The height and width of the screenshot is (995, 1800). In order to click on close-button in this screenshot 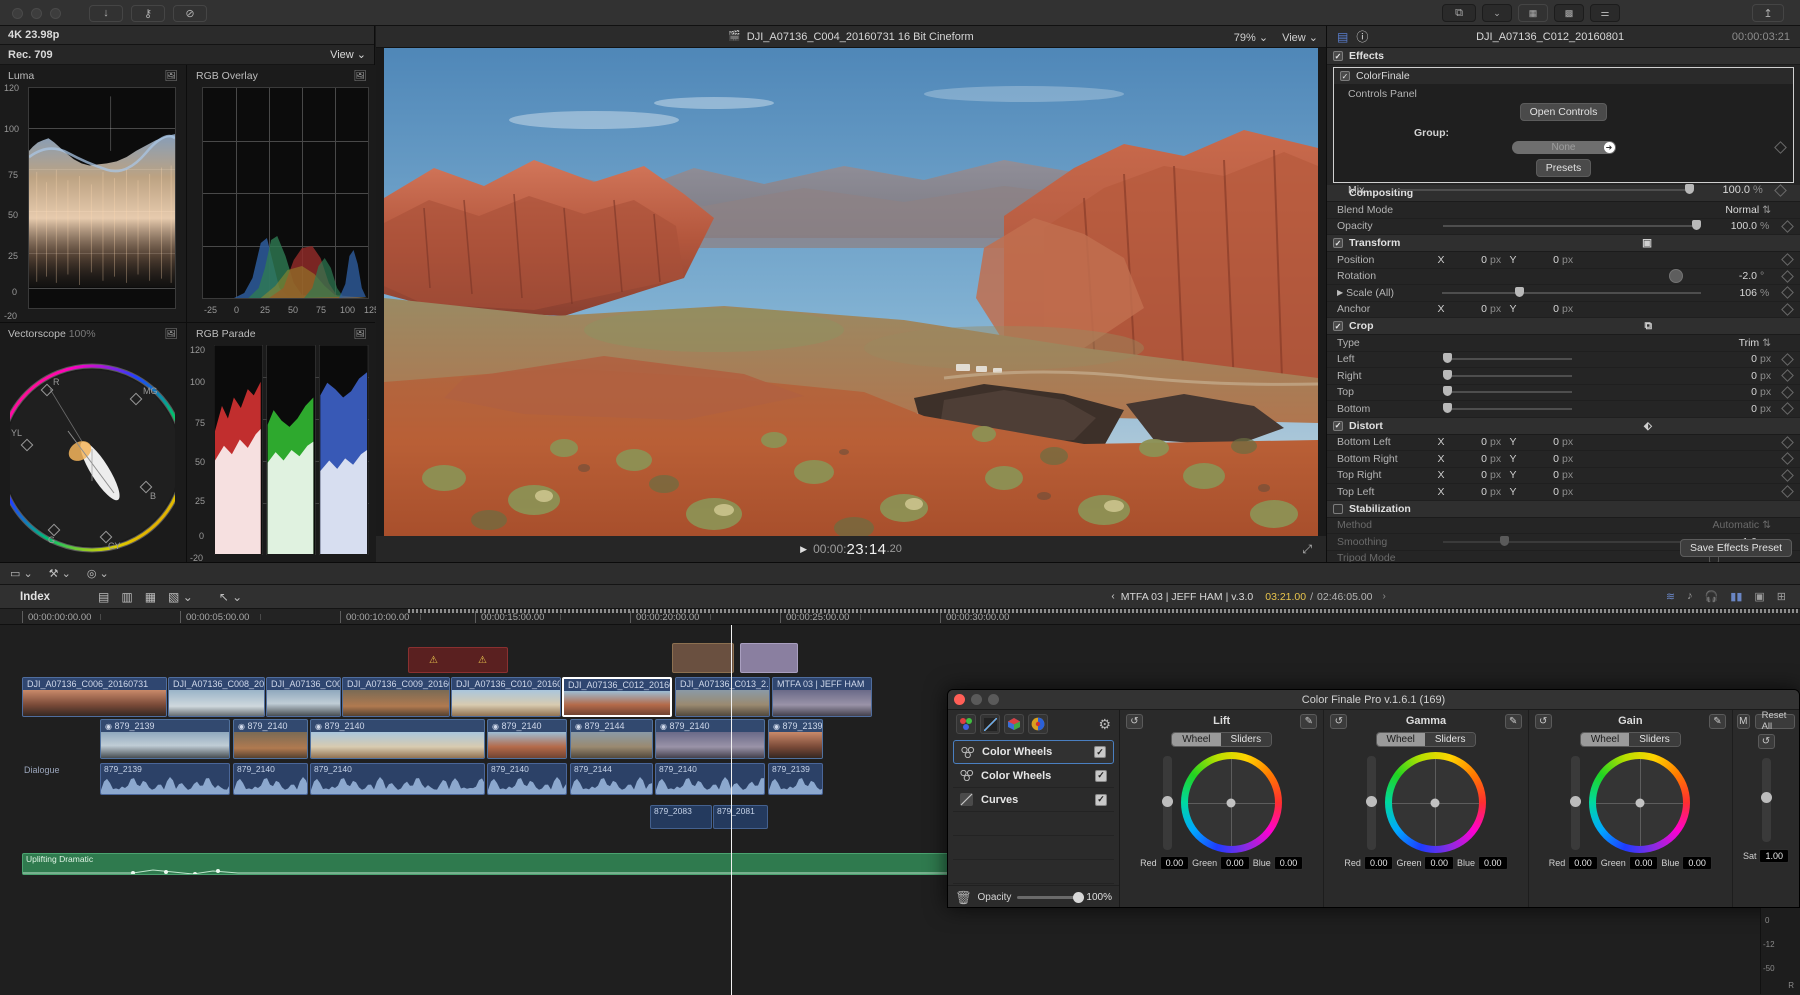, I will do `click(17, 13)`.